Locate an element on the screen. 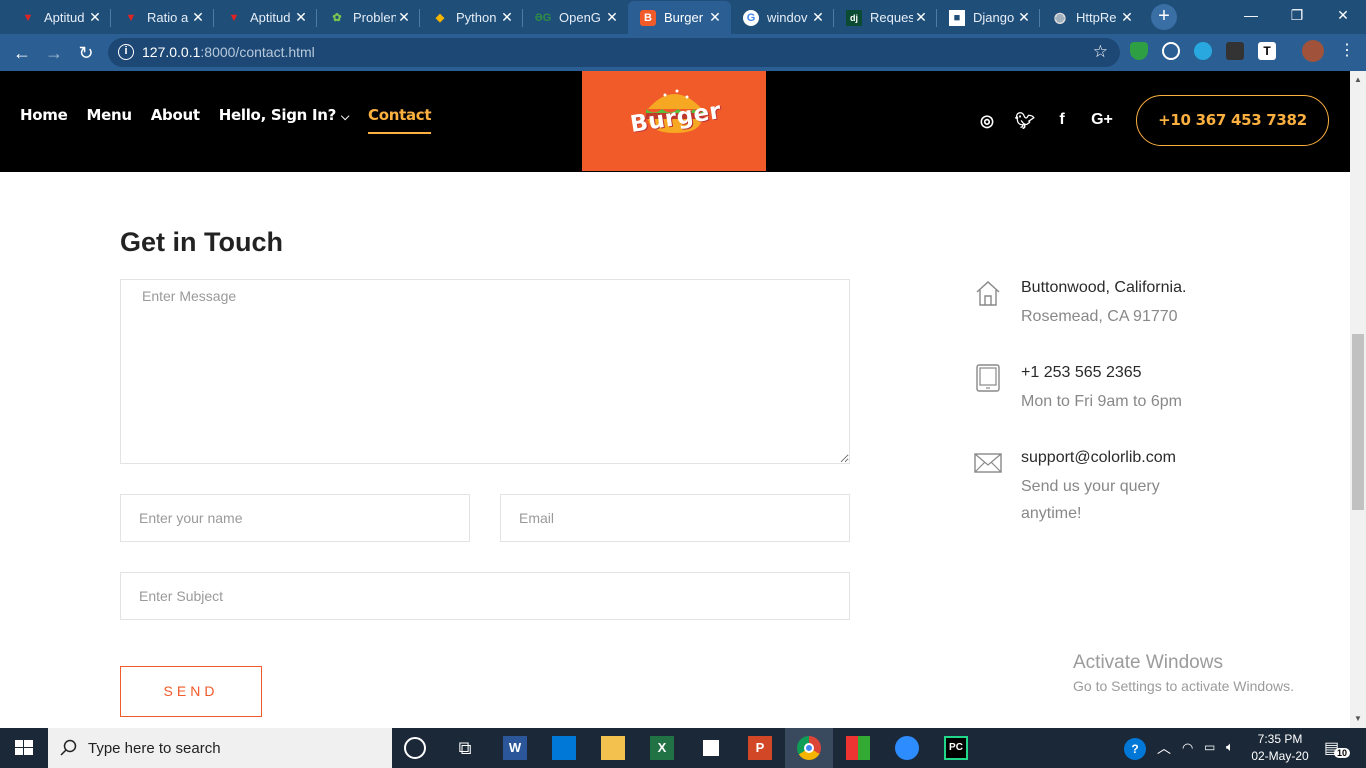 The height and width of the screenshot is (768, 1366). browser-toolbar: ← → ↻ i 127.0.0.1:8000/contact.html ☆ is located at coordinates (683, 52).